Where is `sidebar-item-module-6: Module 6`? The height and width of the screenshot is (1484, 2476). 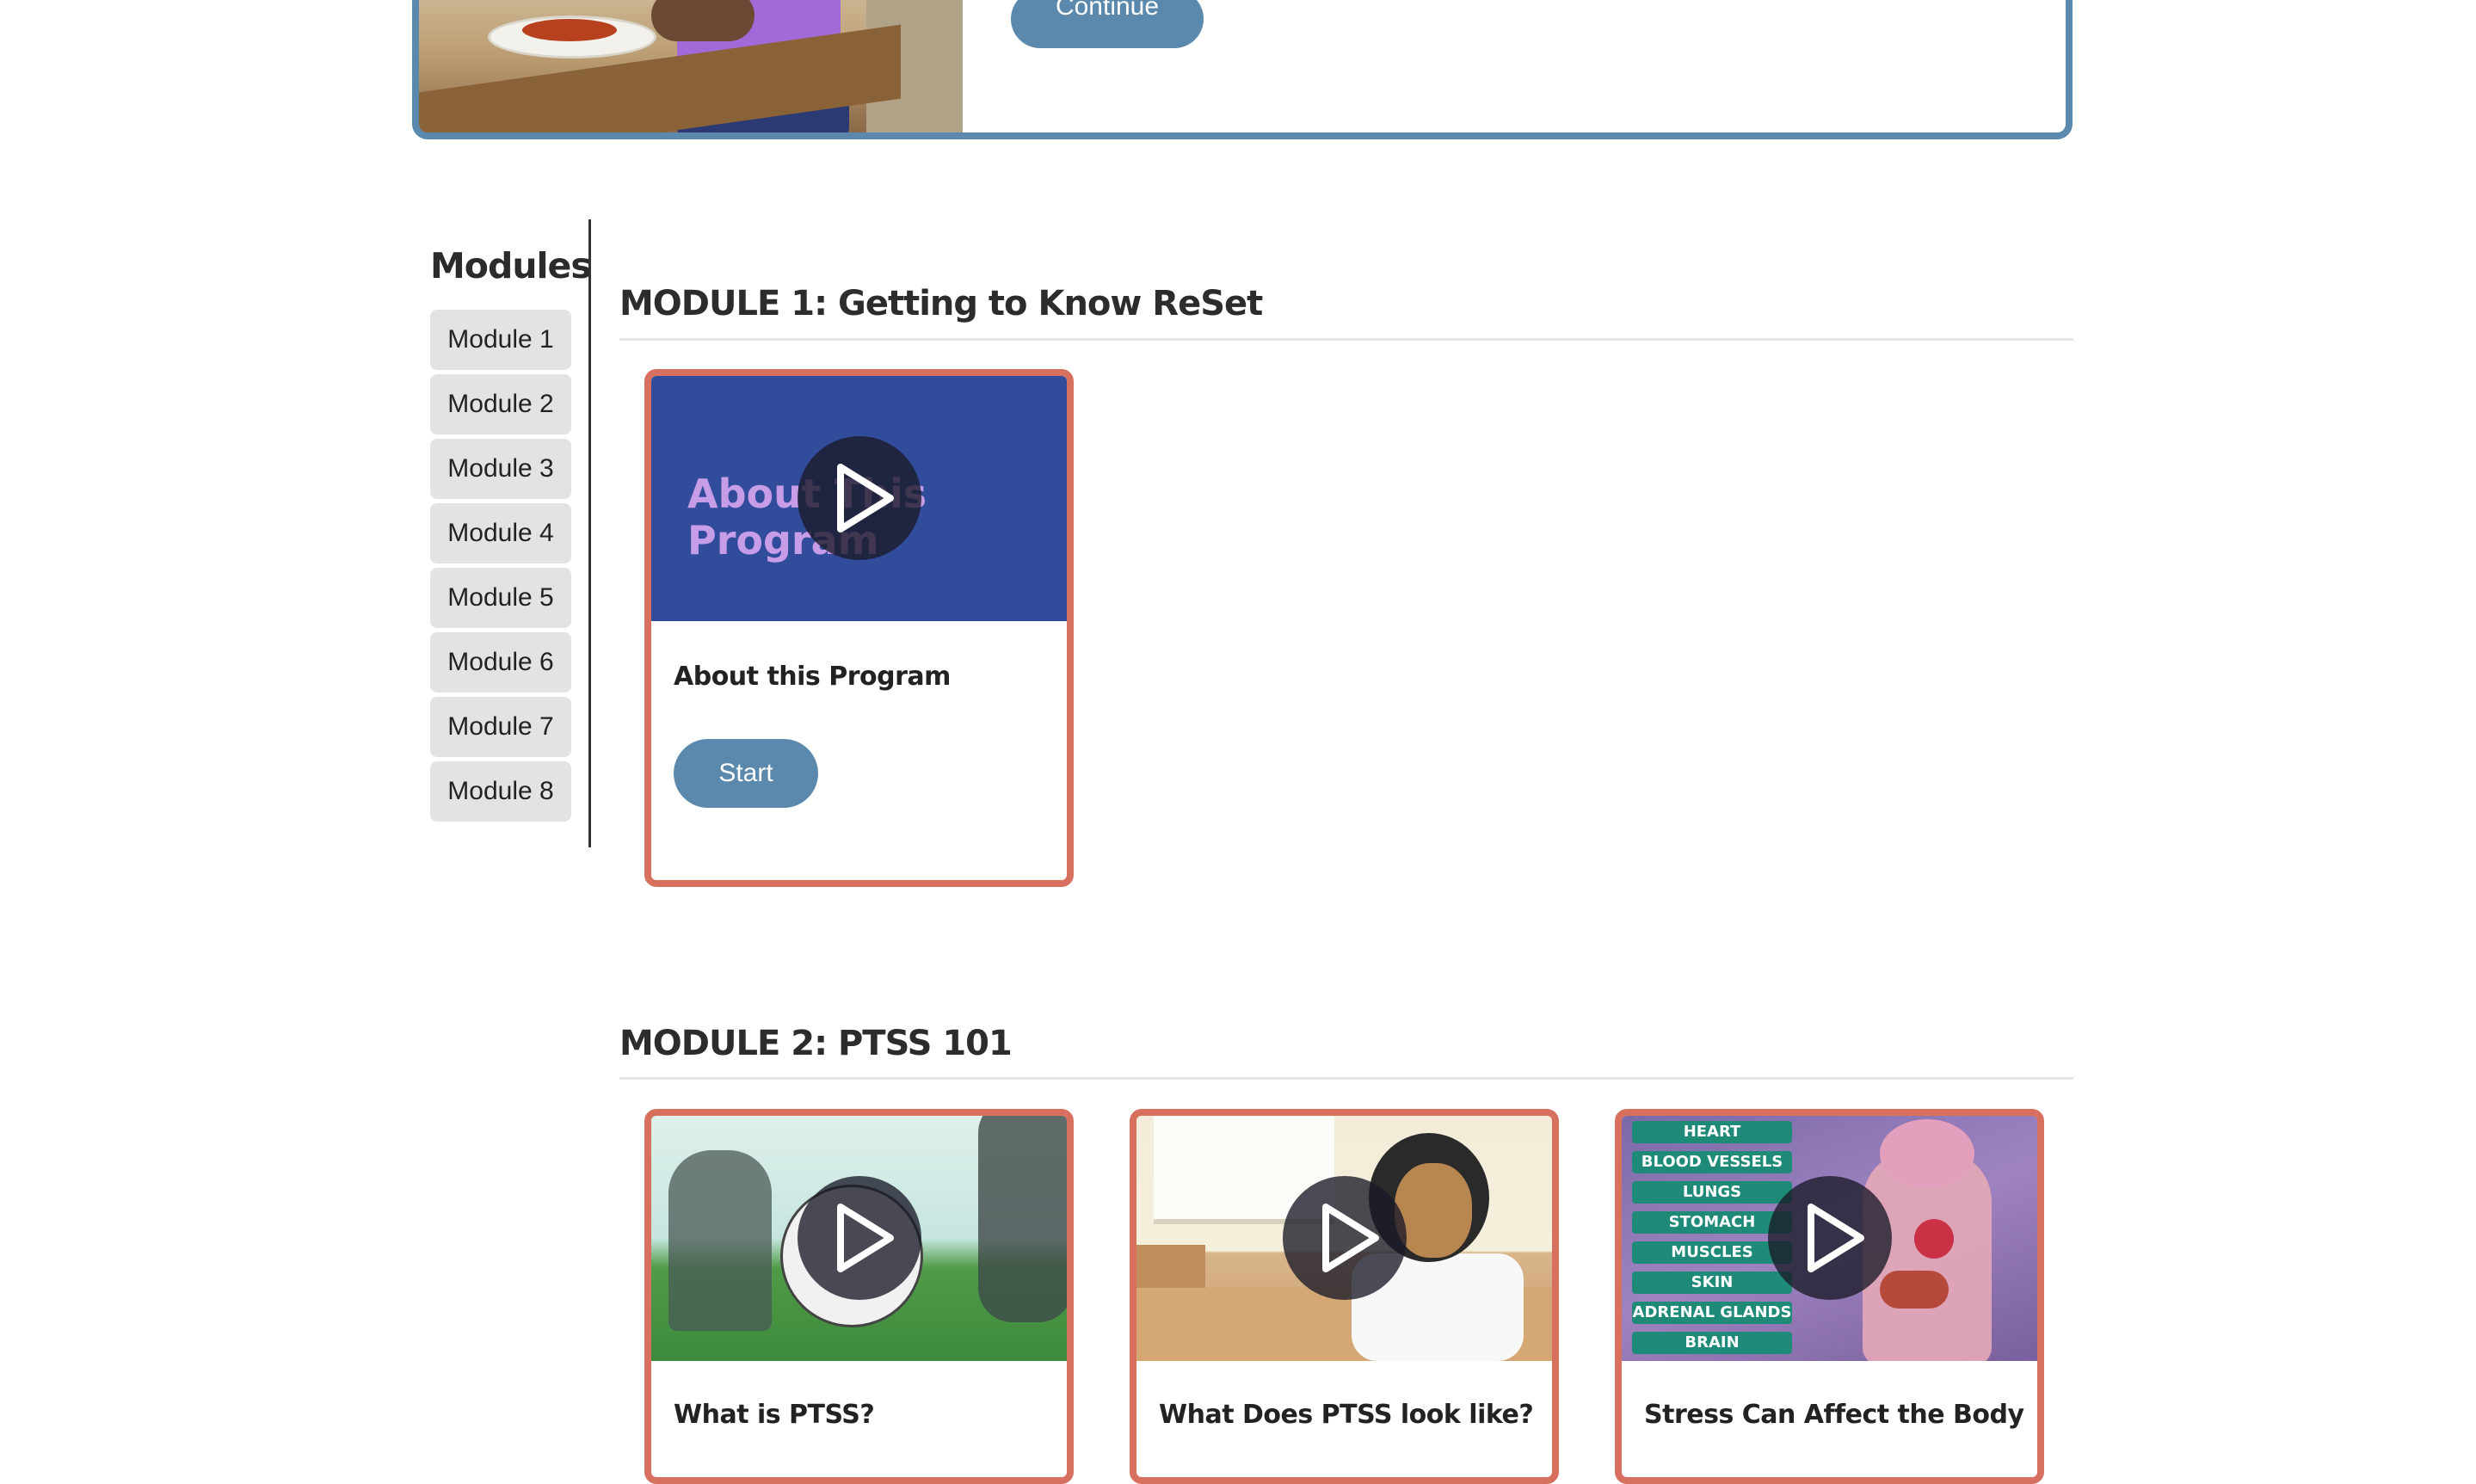
sidebar-item-module-6: Module 6 is located at coordinates (500, 662).